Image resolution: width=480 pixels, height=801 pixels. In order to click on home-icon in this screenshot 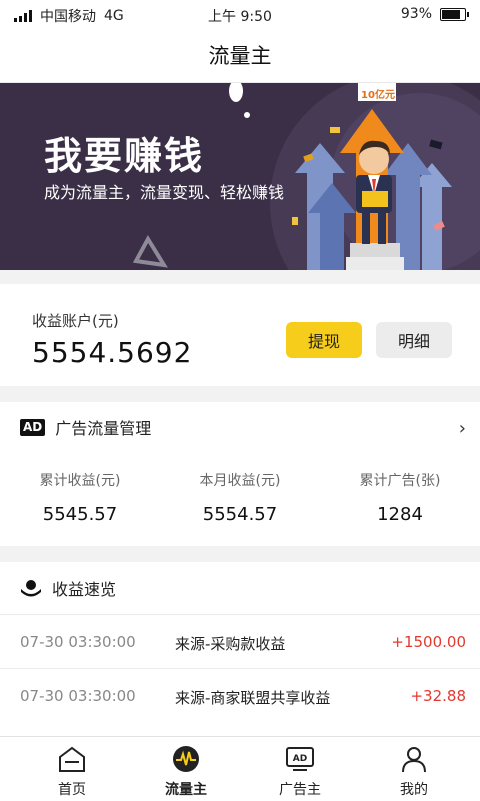, I will do `click(72, 759)`.